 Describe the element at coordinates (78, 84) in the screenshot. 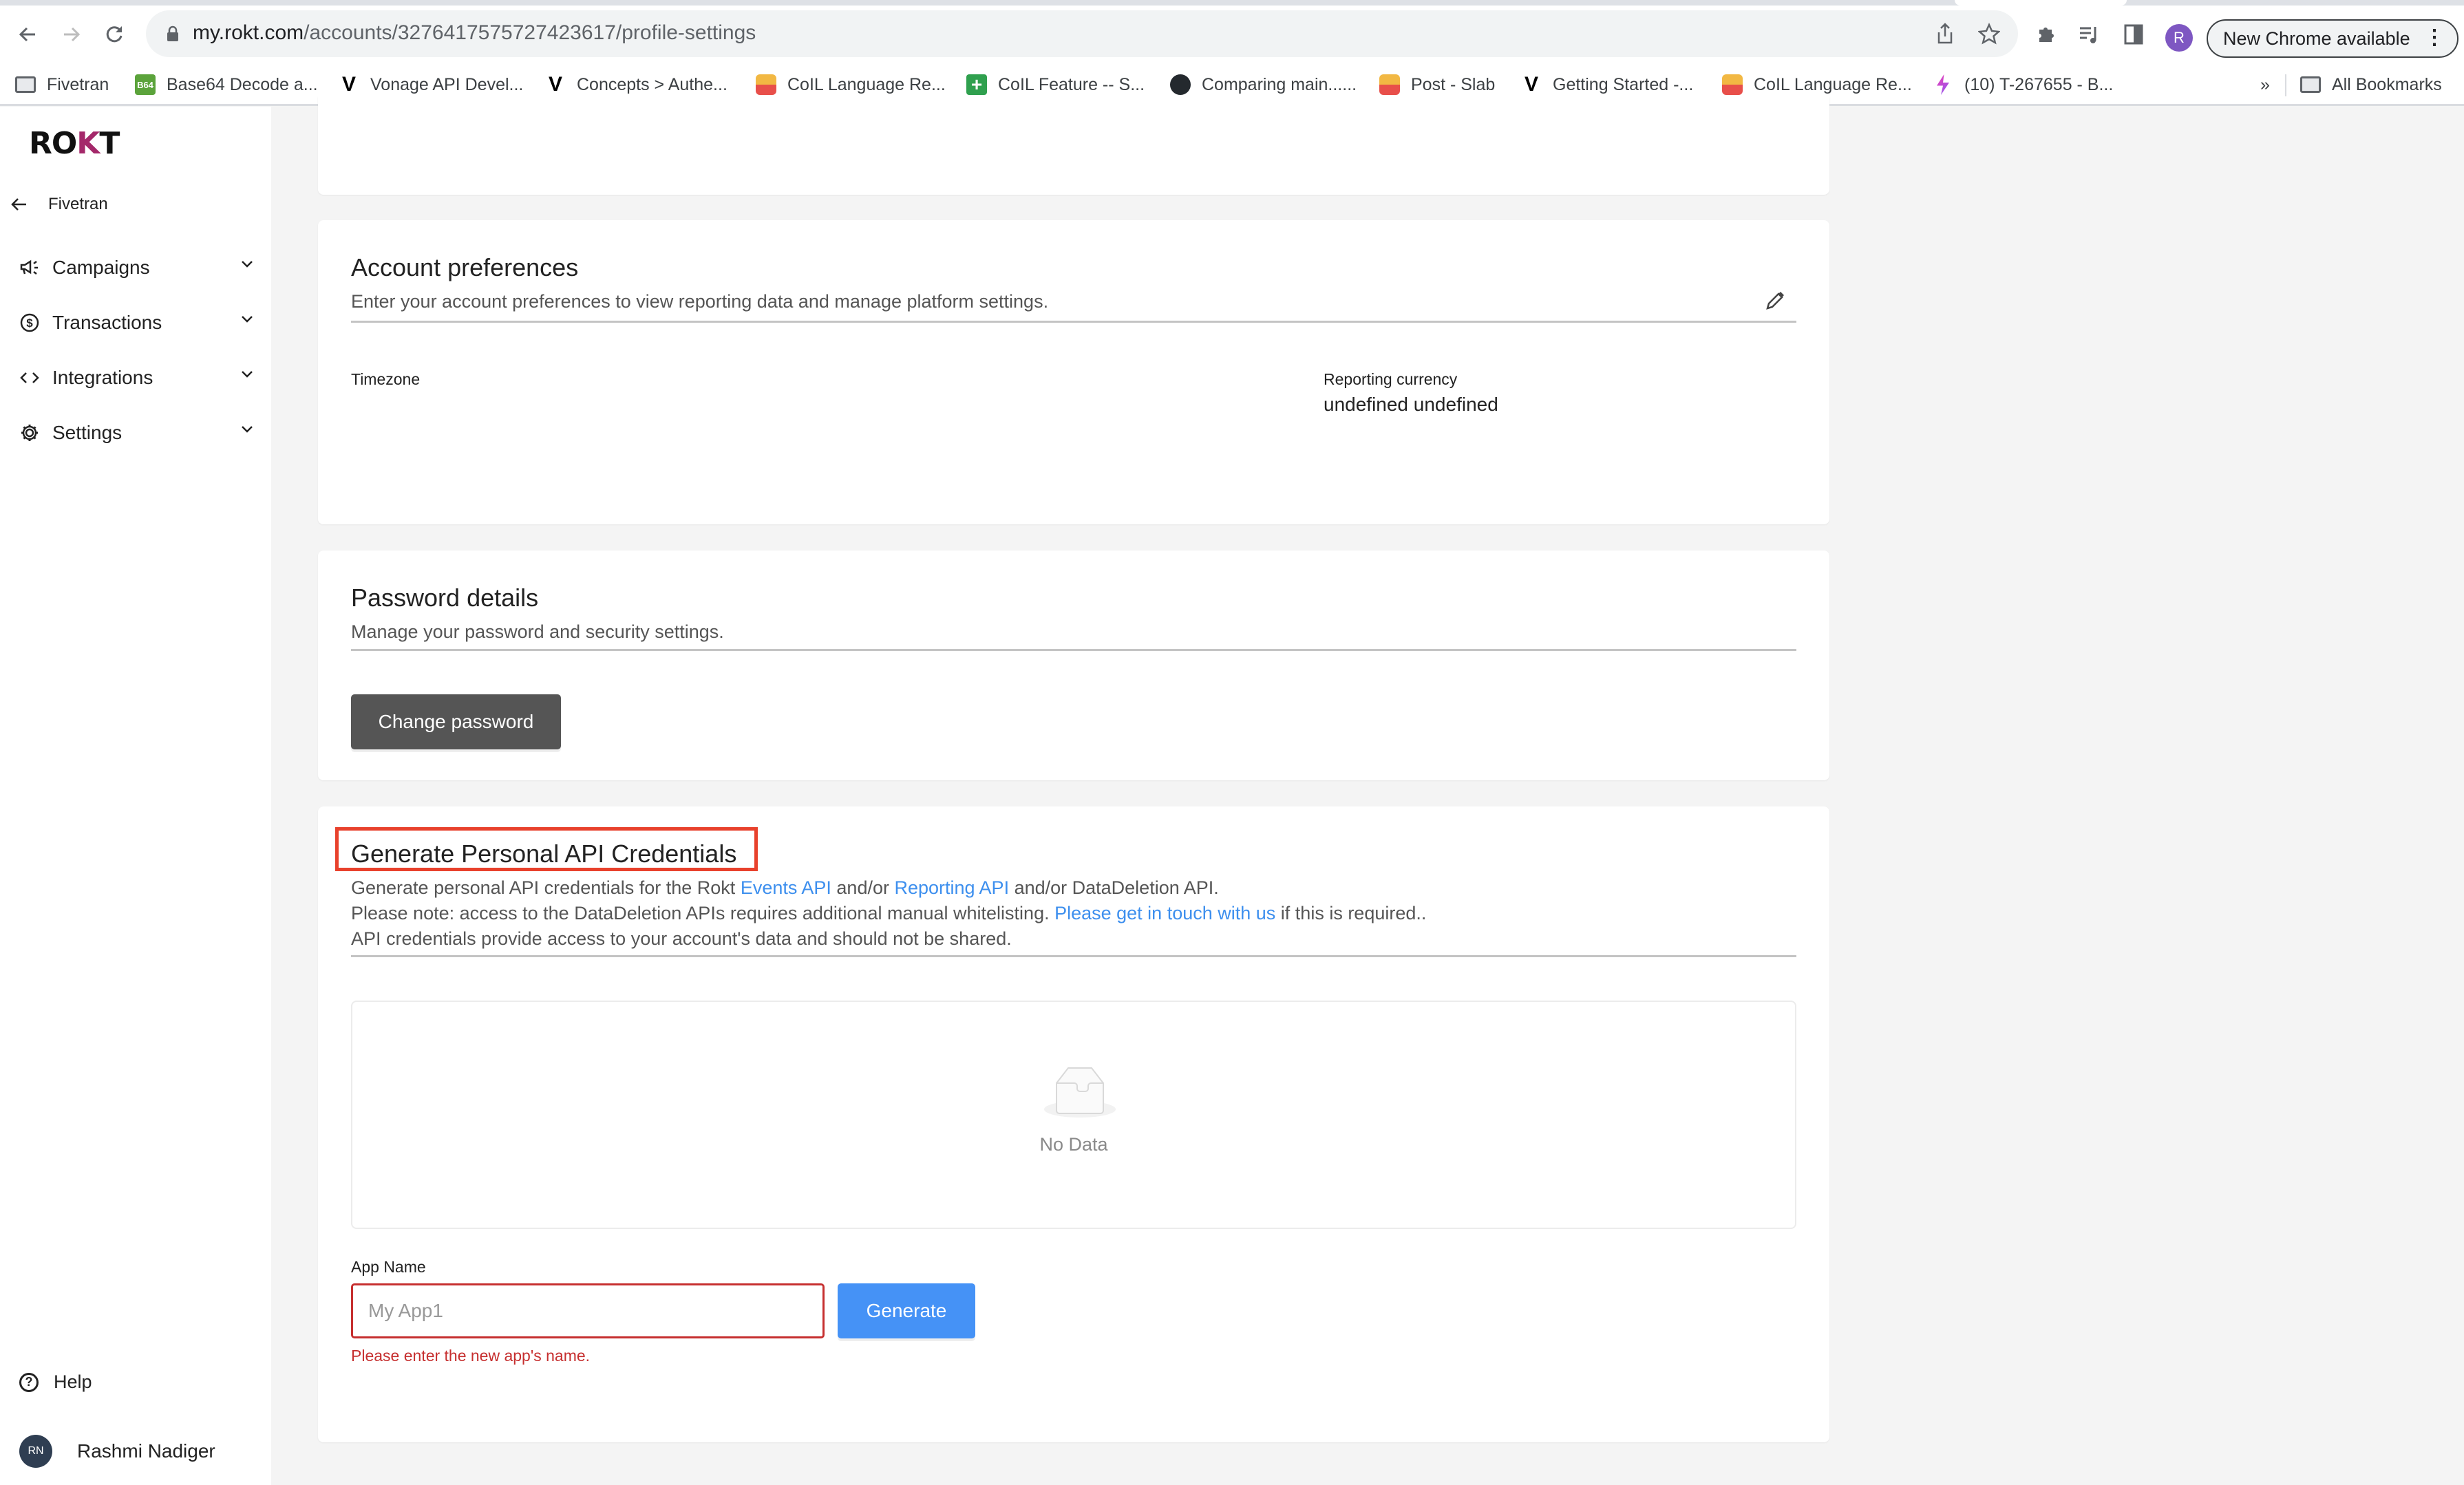

I see `bookmark-label: Fivetran` at that location.